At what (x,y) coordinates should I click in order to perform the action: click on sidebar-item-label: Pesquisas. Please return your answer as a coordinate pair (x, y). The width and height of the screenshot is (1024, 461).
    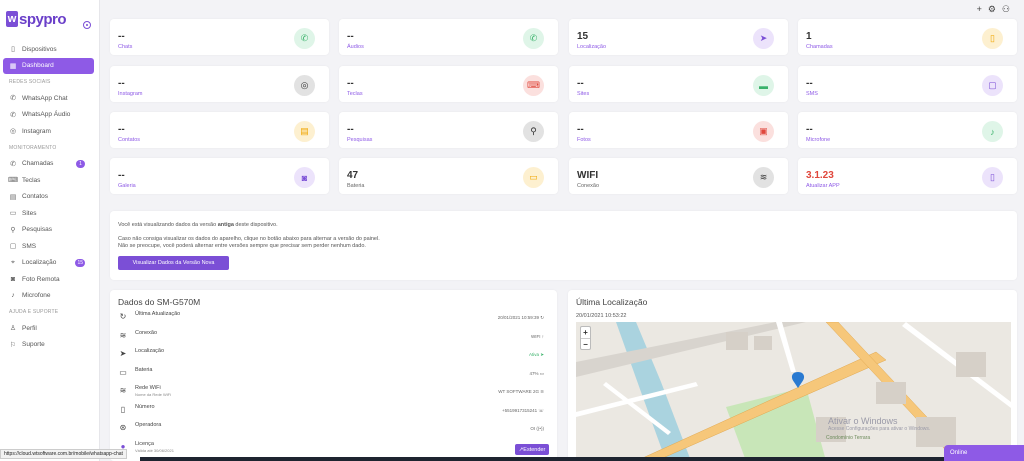
    Looking at the image, I should click on (37, 230).